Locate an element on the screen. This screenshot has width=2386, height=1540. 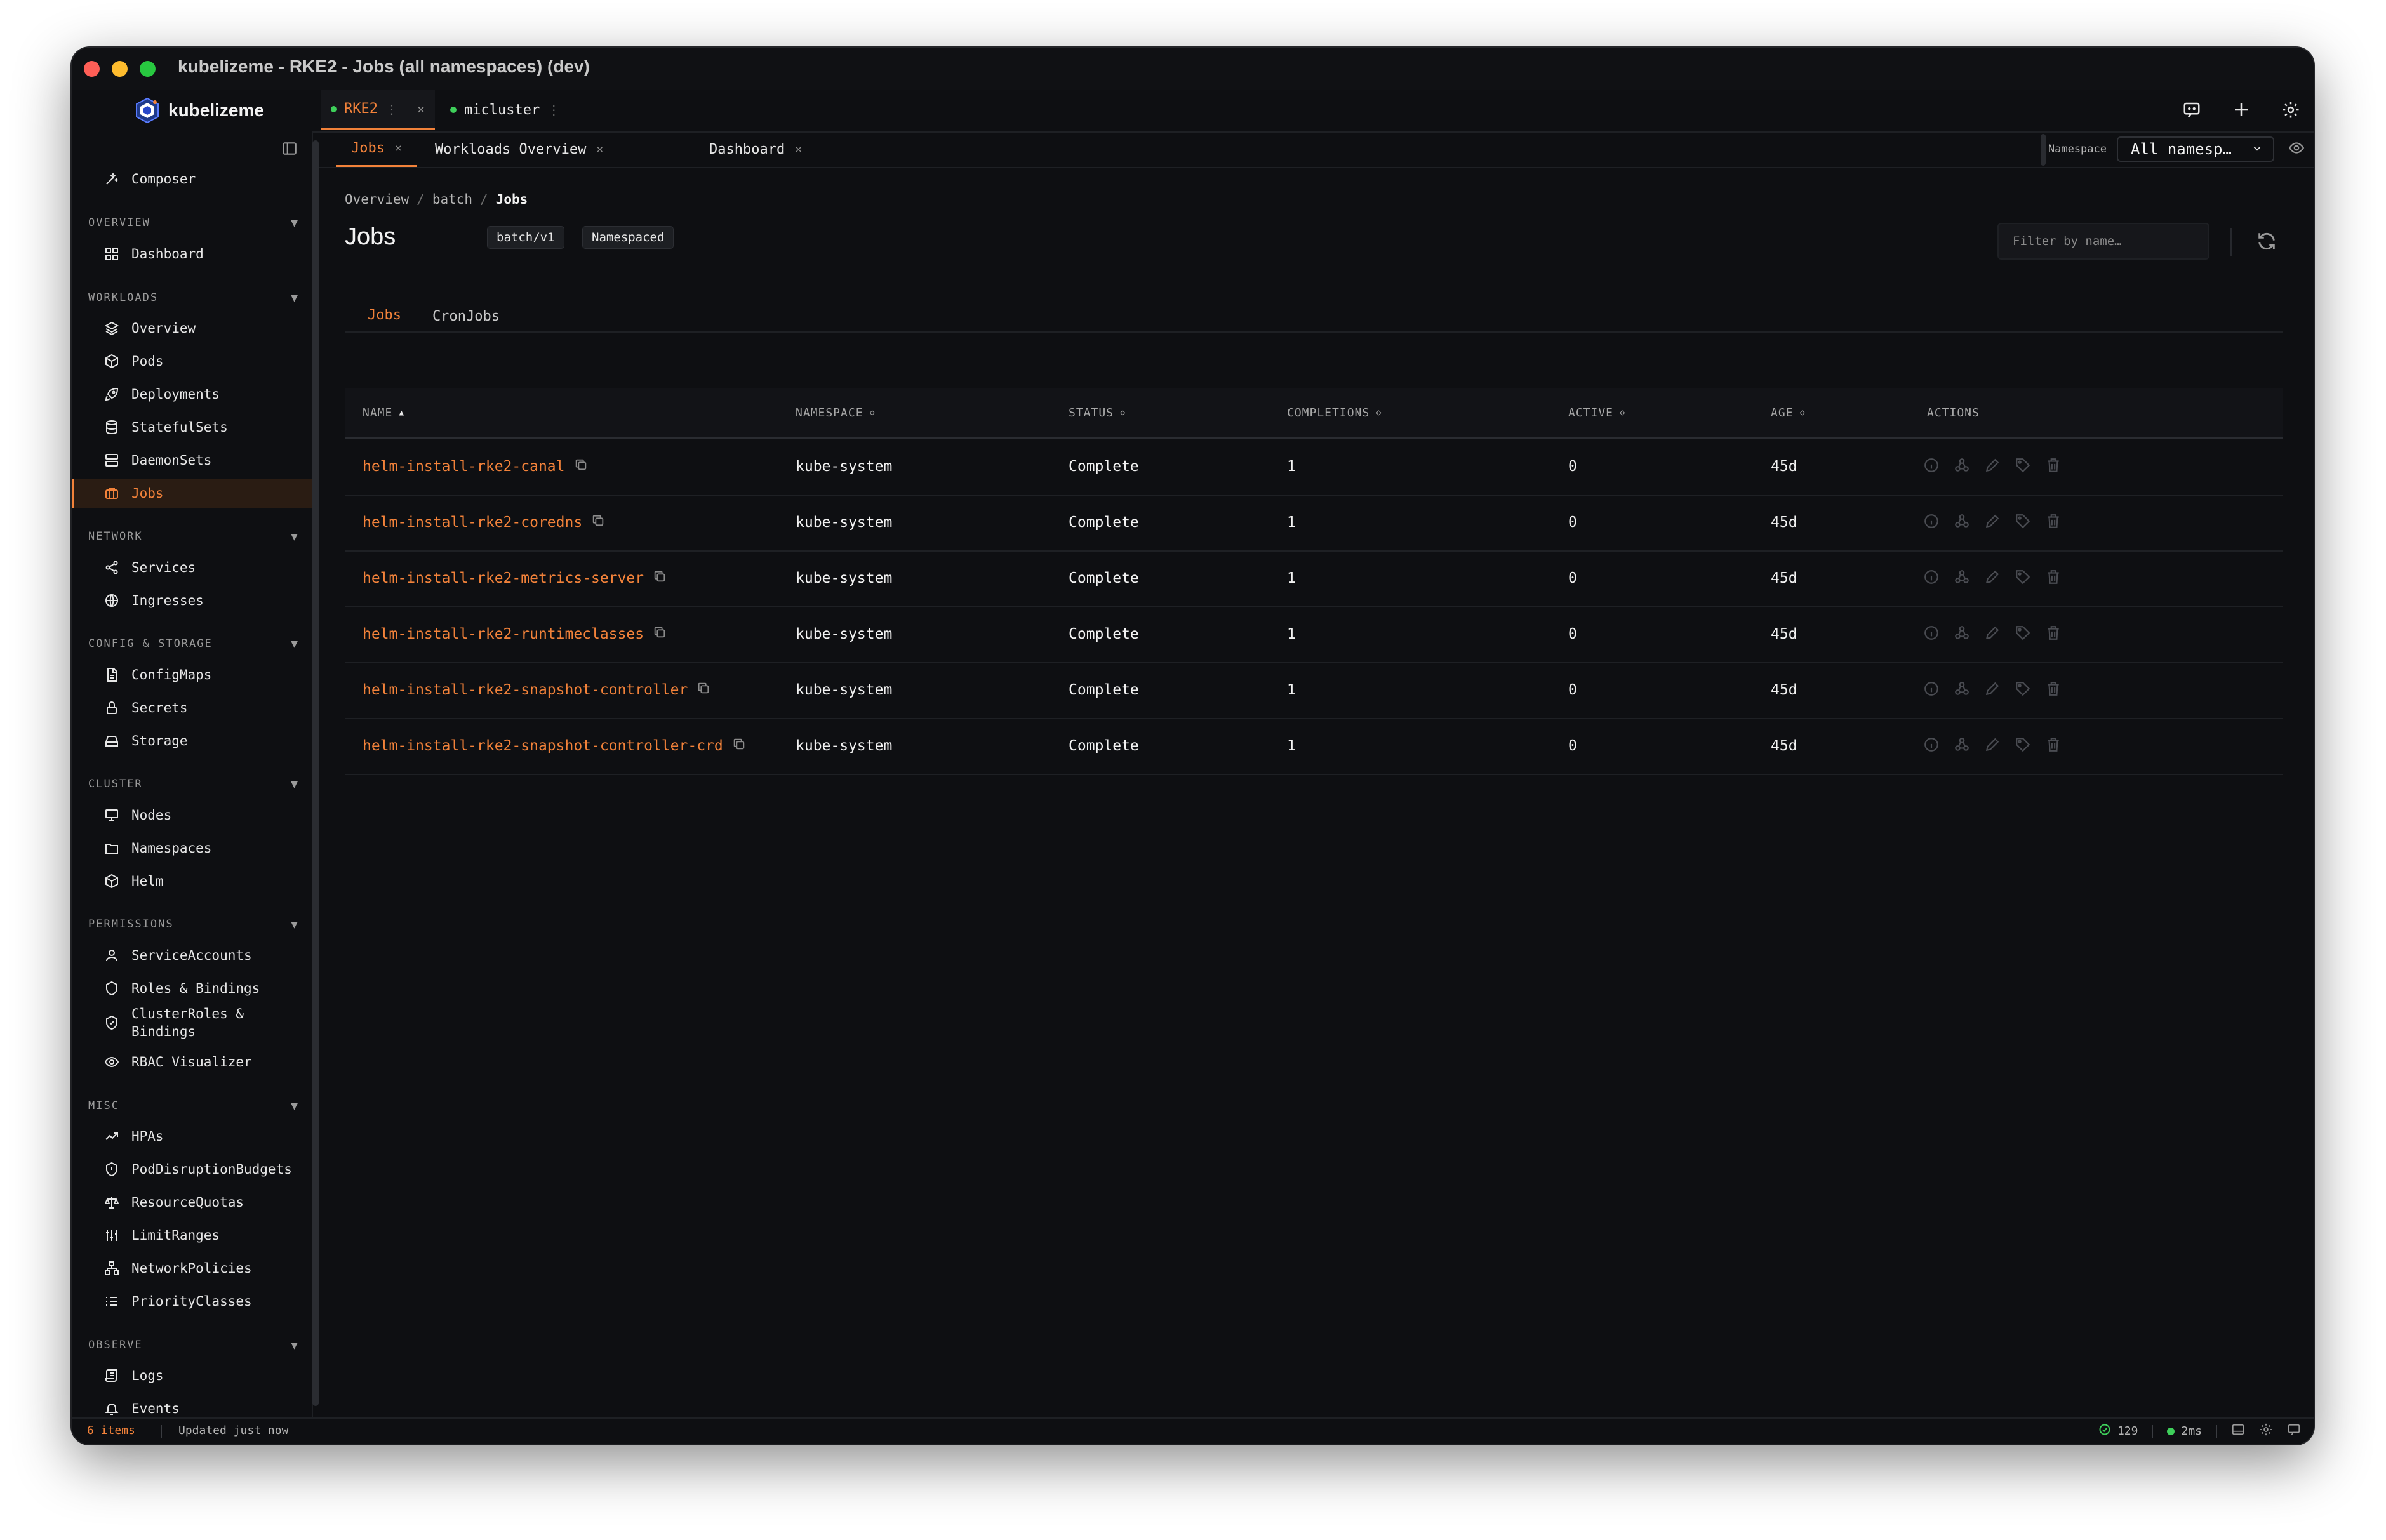
sidebar-collapse-icon is located at coordinates (289, 149).